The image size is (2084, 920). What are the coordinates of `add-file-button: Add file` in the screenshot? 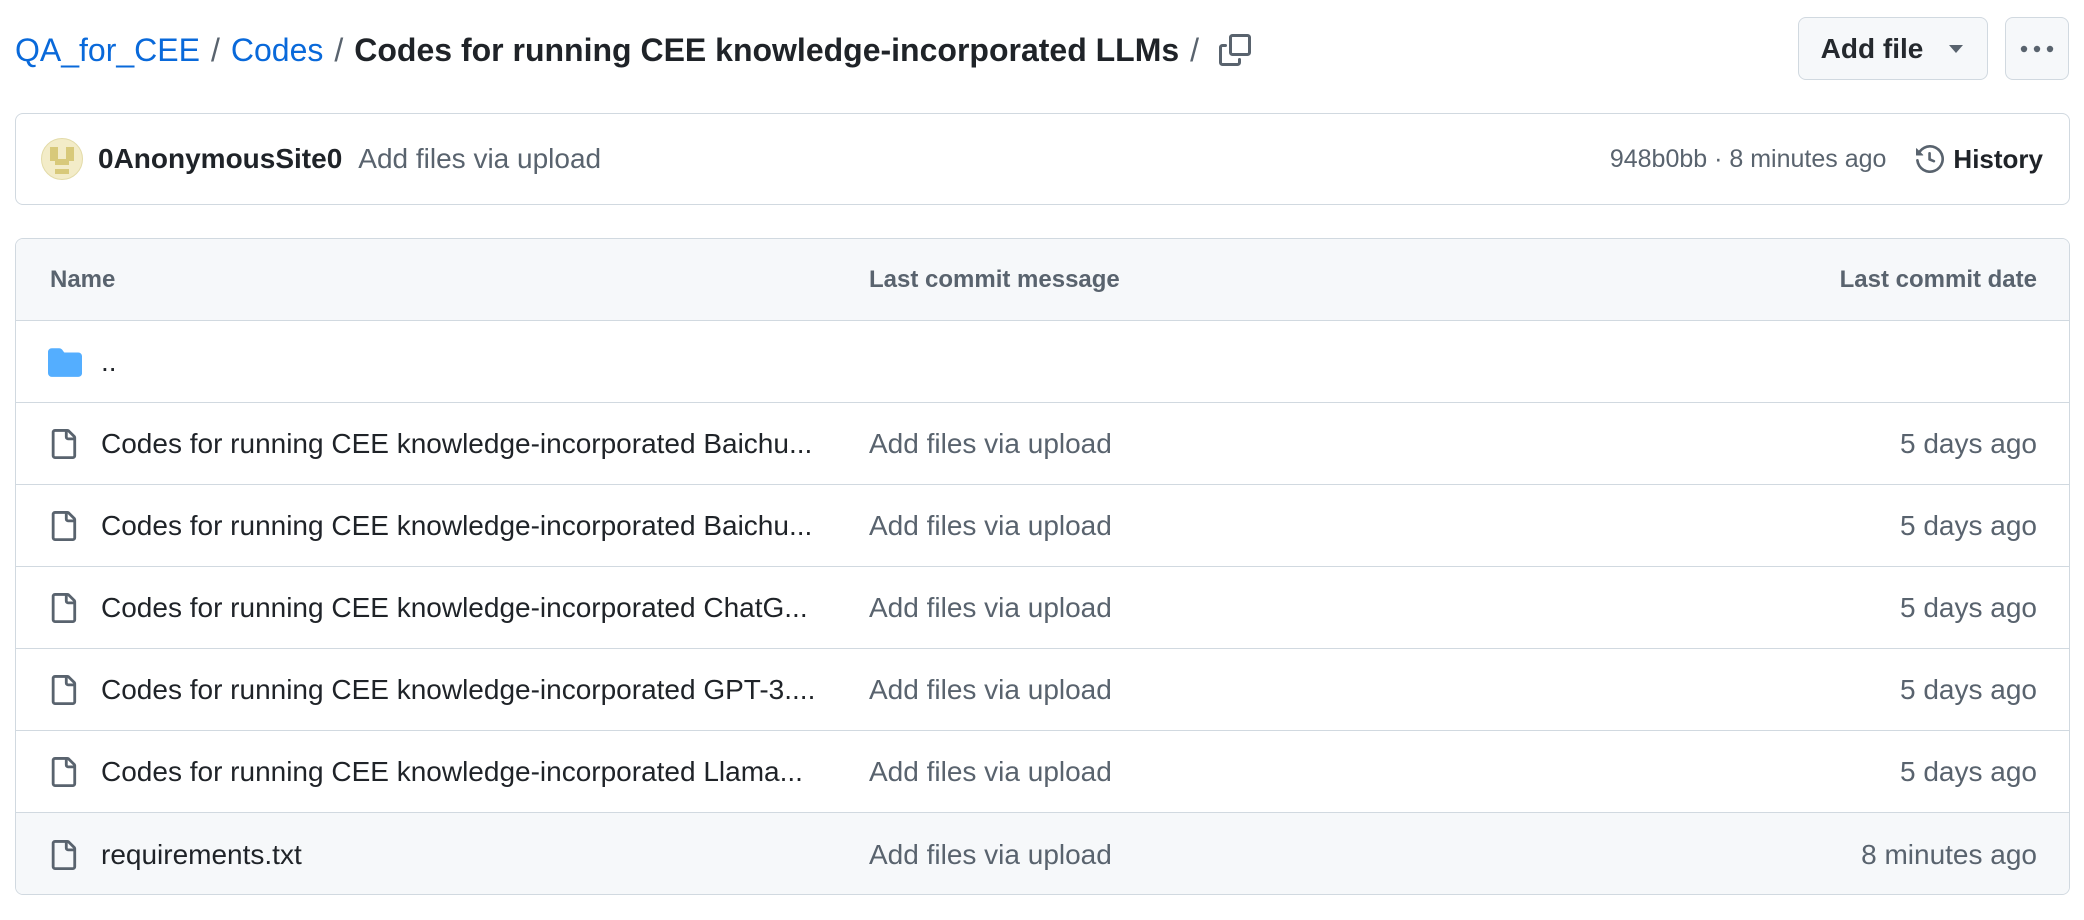 It's located at (1893, 48).